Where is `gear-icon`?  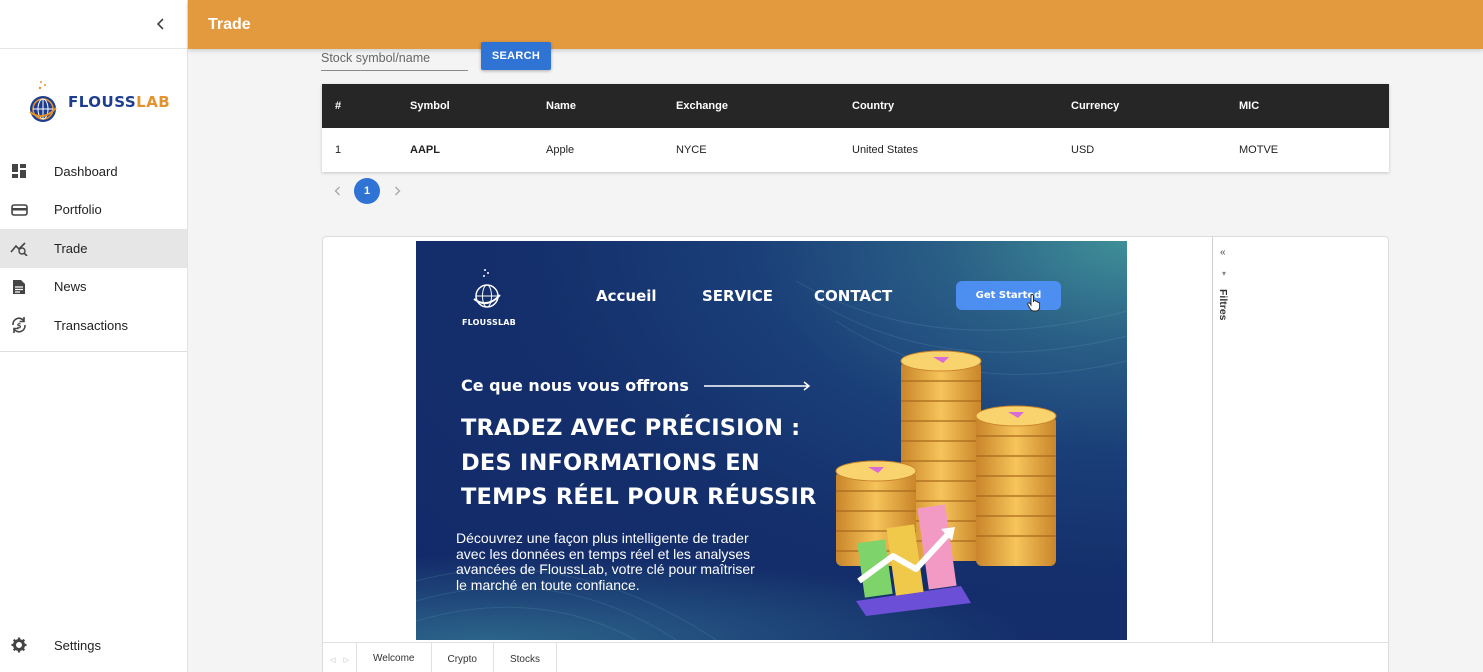
gear-icon is located at coordinates (19, 645).